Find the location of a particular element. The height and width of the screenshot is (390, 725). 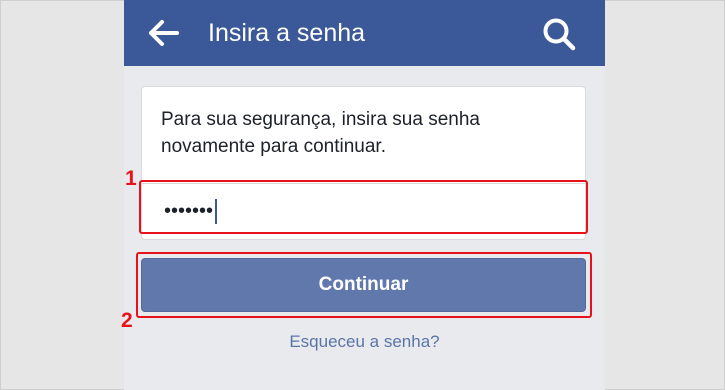

annotation-label-2: 2 is located at coordinates (127, 320).